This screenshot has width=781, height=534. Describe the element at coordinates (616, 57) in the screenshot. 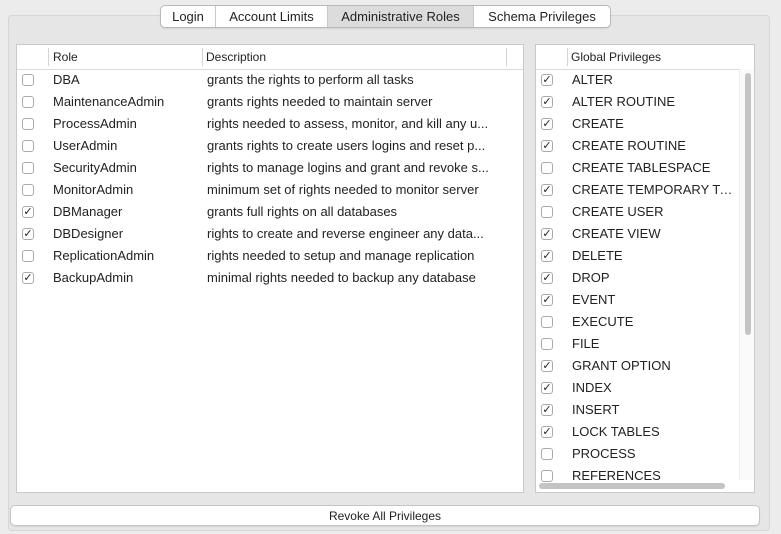

I see `column-header-global-privileges: Global Privileges` at that location.